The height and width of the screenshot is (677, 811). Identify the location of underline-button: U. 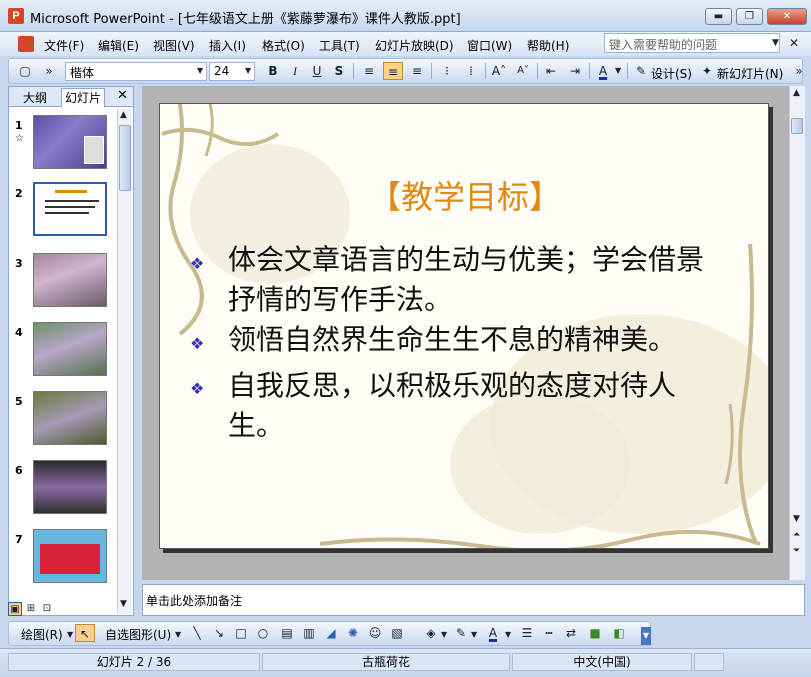
(317, 71).